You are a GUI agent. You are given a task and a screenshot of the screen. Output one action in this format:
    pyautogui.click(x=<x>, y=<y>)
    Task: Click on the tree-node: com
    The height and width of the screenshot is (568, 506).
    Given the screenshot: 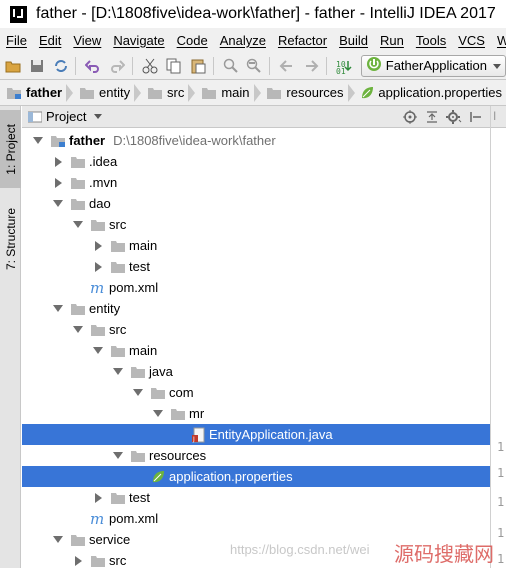 What is the action you would take?
    pyautogui.click(x=256, y=392)
    